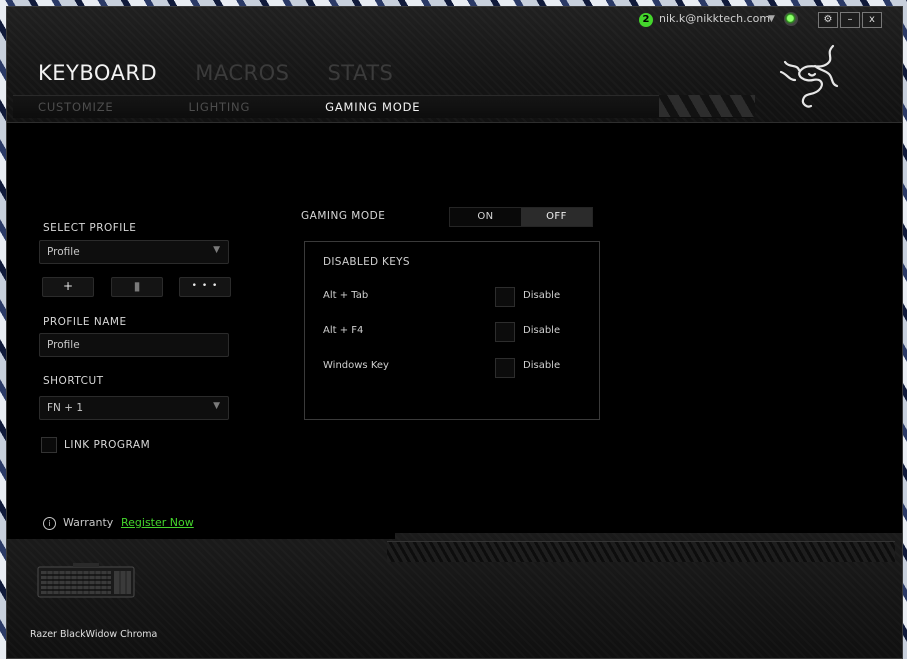  Describe the element at coordinates (872, 20) in the screenshot. I see `close-button: x` at that location.